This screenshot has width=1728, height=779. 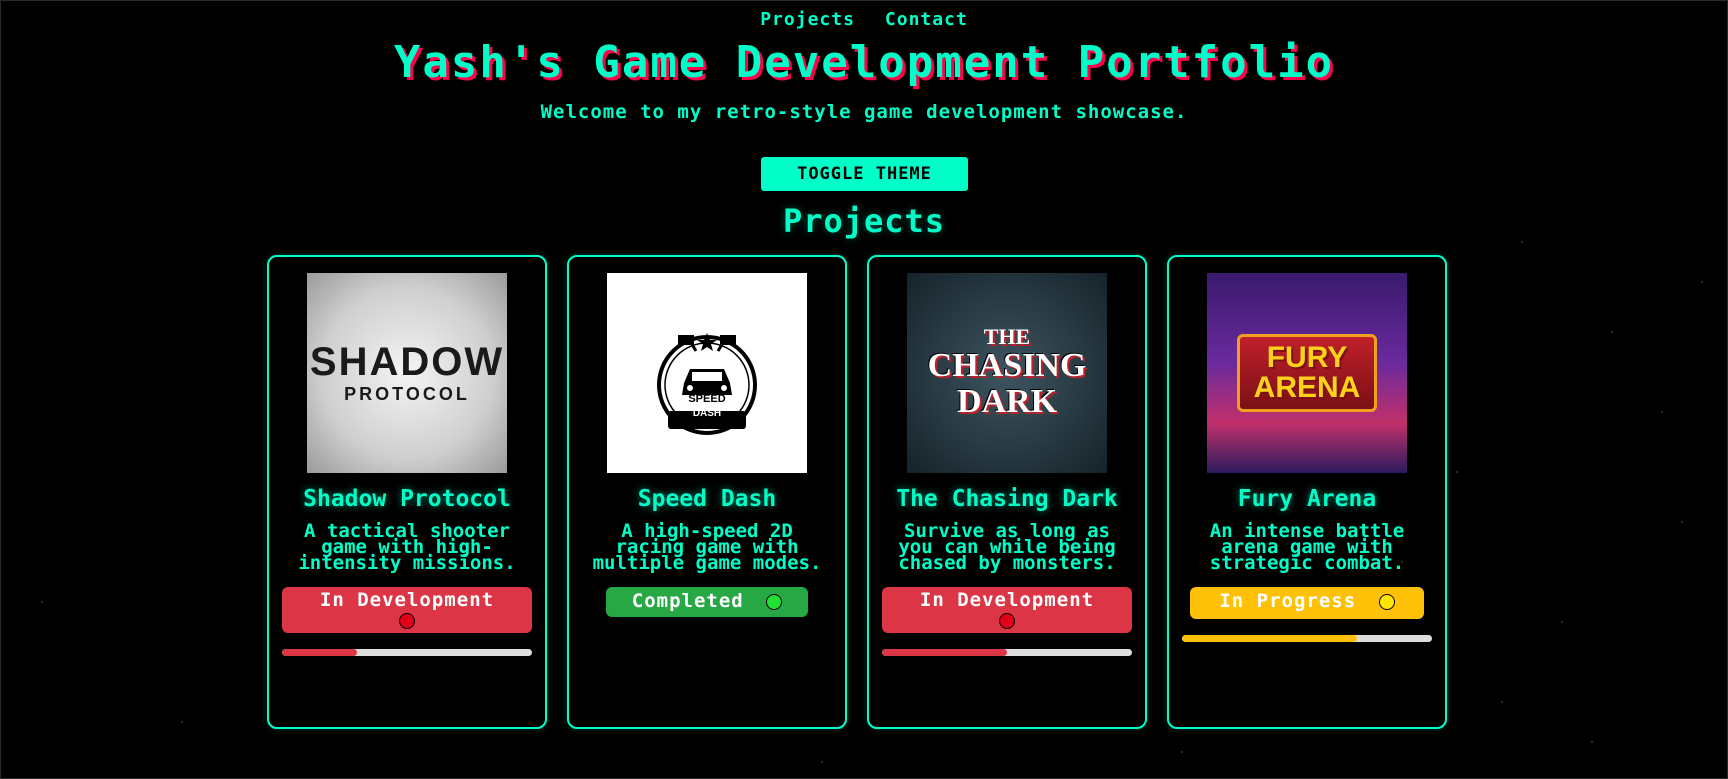 What do you see at coordinates (1007, 401) in the screenshot?
I see `chasing-dark-logo-text-bottom: DARK` at bounding box center [1007, 401].